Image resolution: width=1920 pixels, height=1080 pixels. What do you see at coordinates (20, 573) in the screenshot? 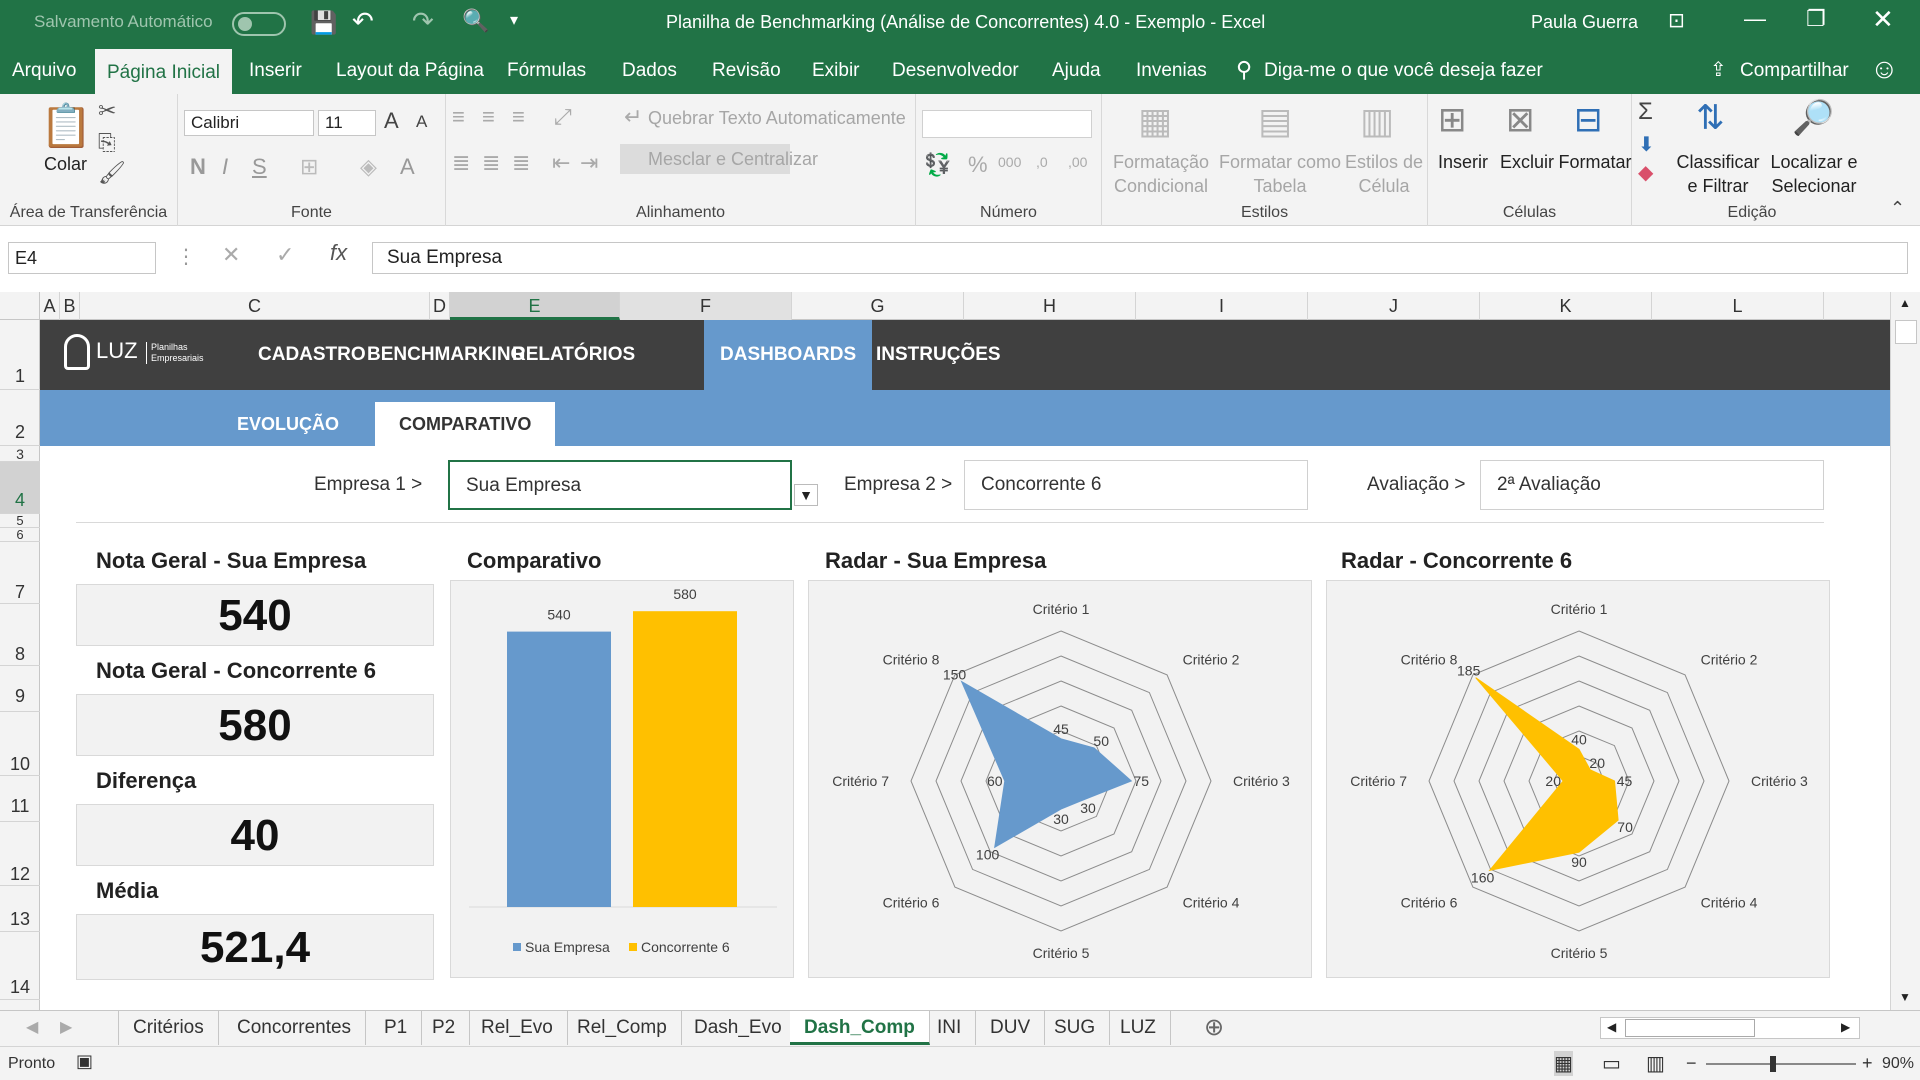
I see `row-header-7: 7` at bounding box center [20, 573].